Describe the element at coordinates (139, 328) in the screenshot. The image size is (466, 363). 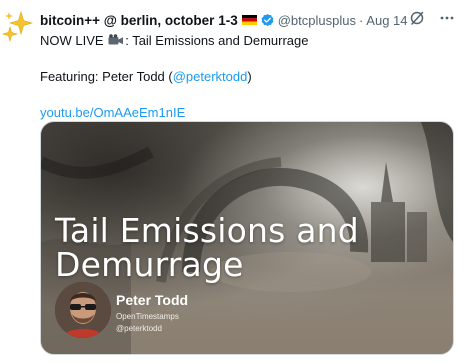
I see `speaker-handle: @peterktodd` at that location.